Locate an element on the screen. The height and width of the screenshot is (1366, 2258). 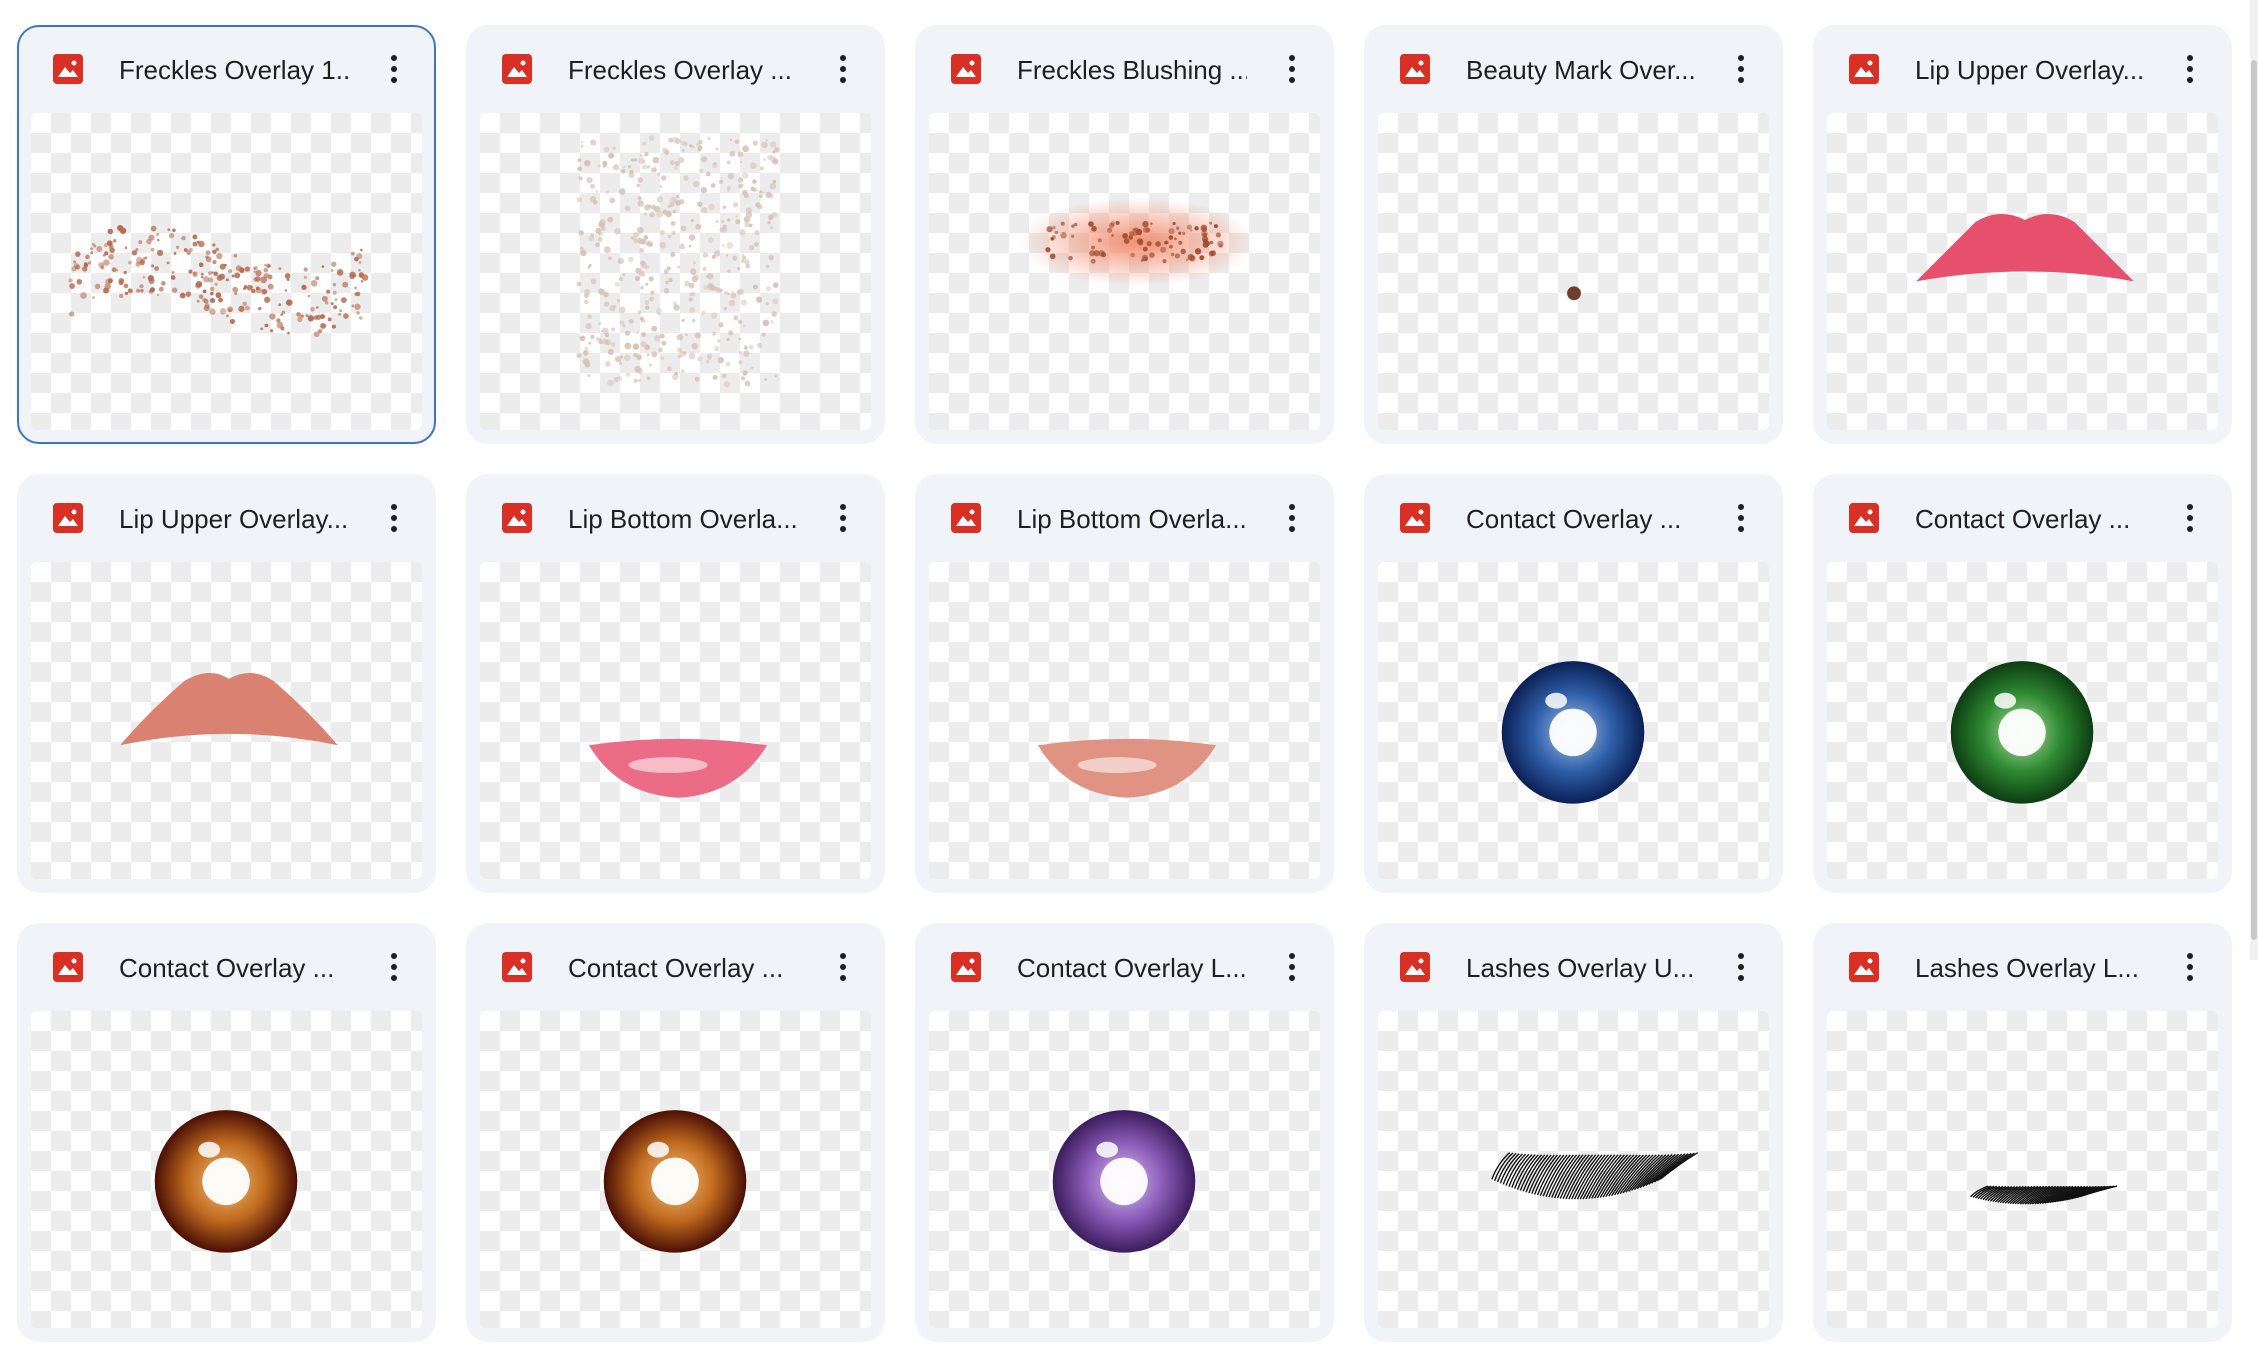
eye-green-icon is located at coordinates (2022, 732).